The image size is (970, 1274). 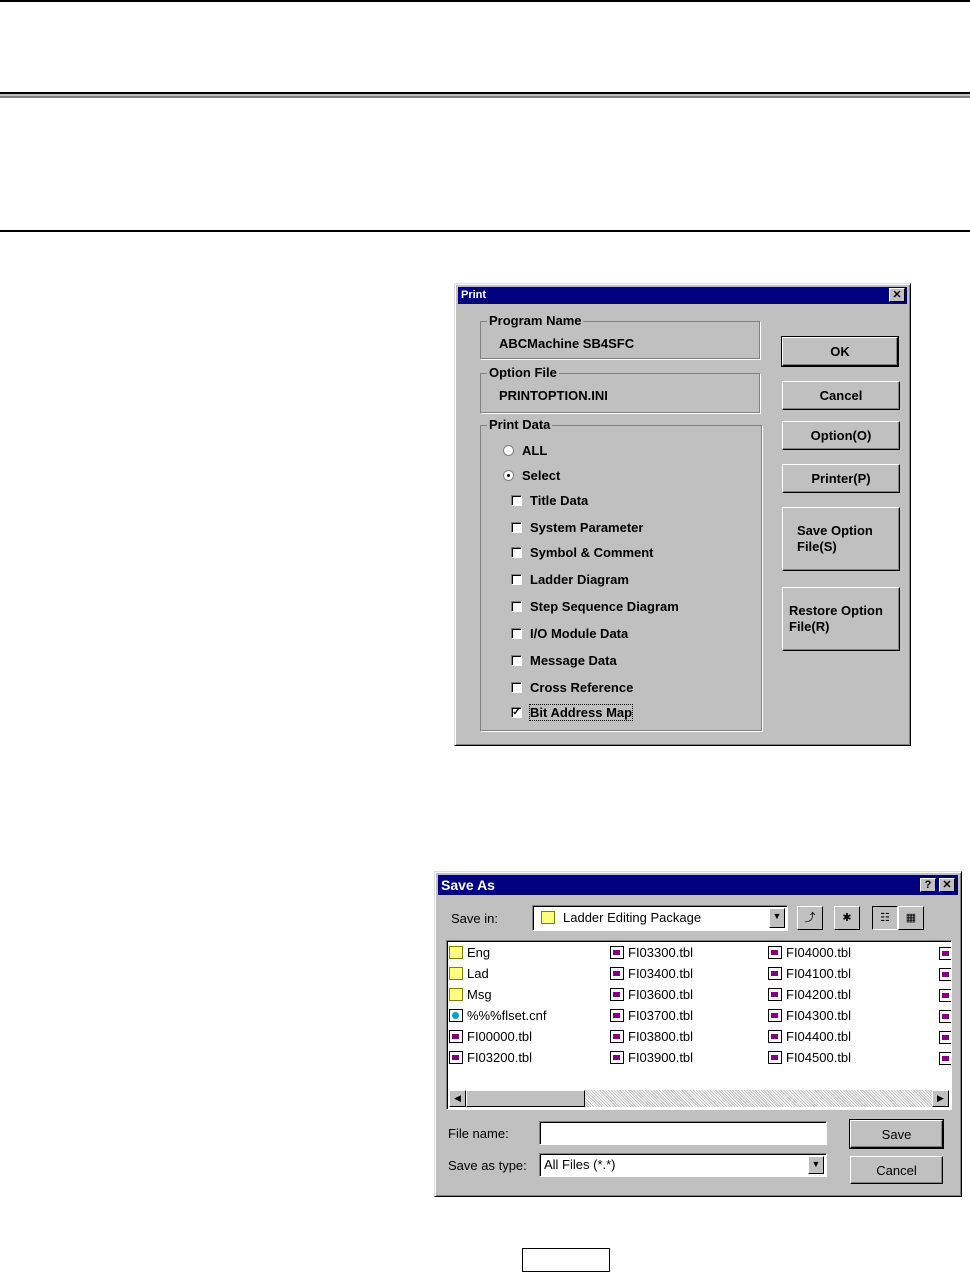 What do you see at coordinates (841, 435) in the screenshot?
I see `option-button: Option(O)` at bounding box center [841, 435].